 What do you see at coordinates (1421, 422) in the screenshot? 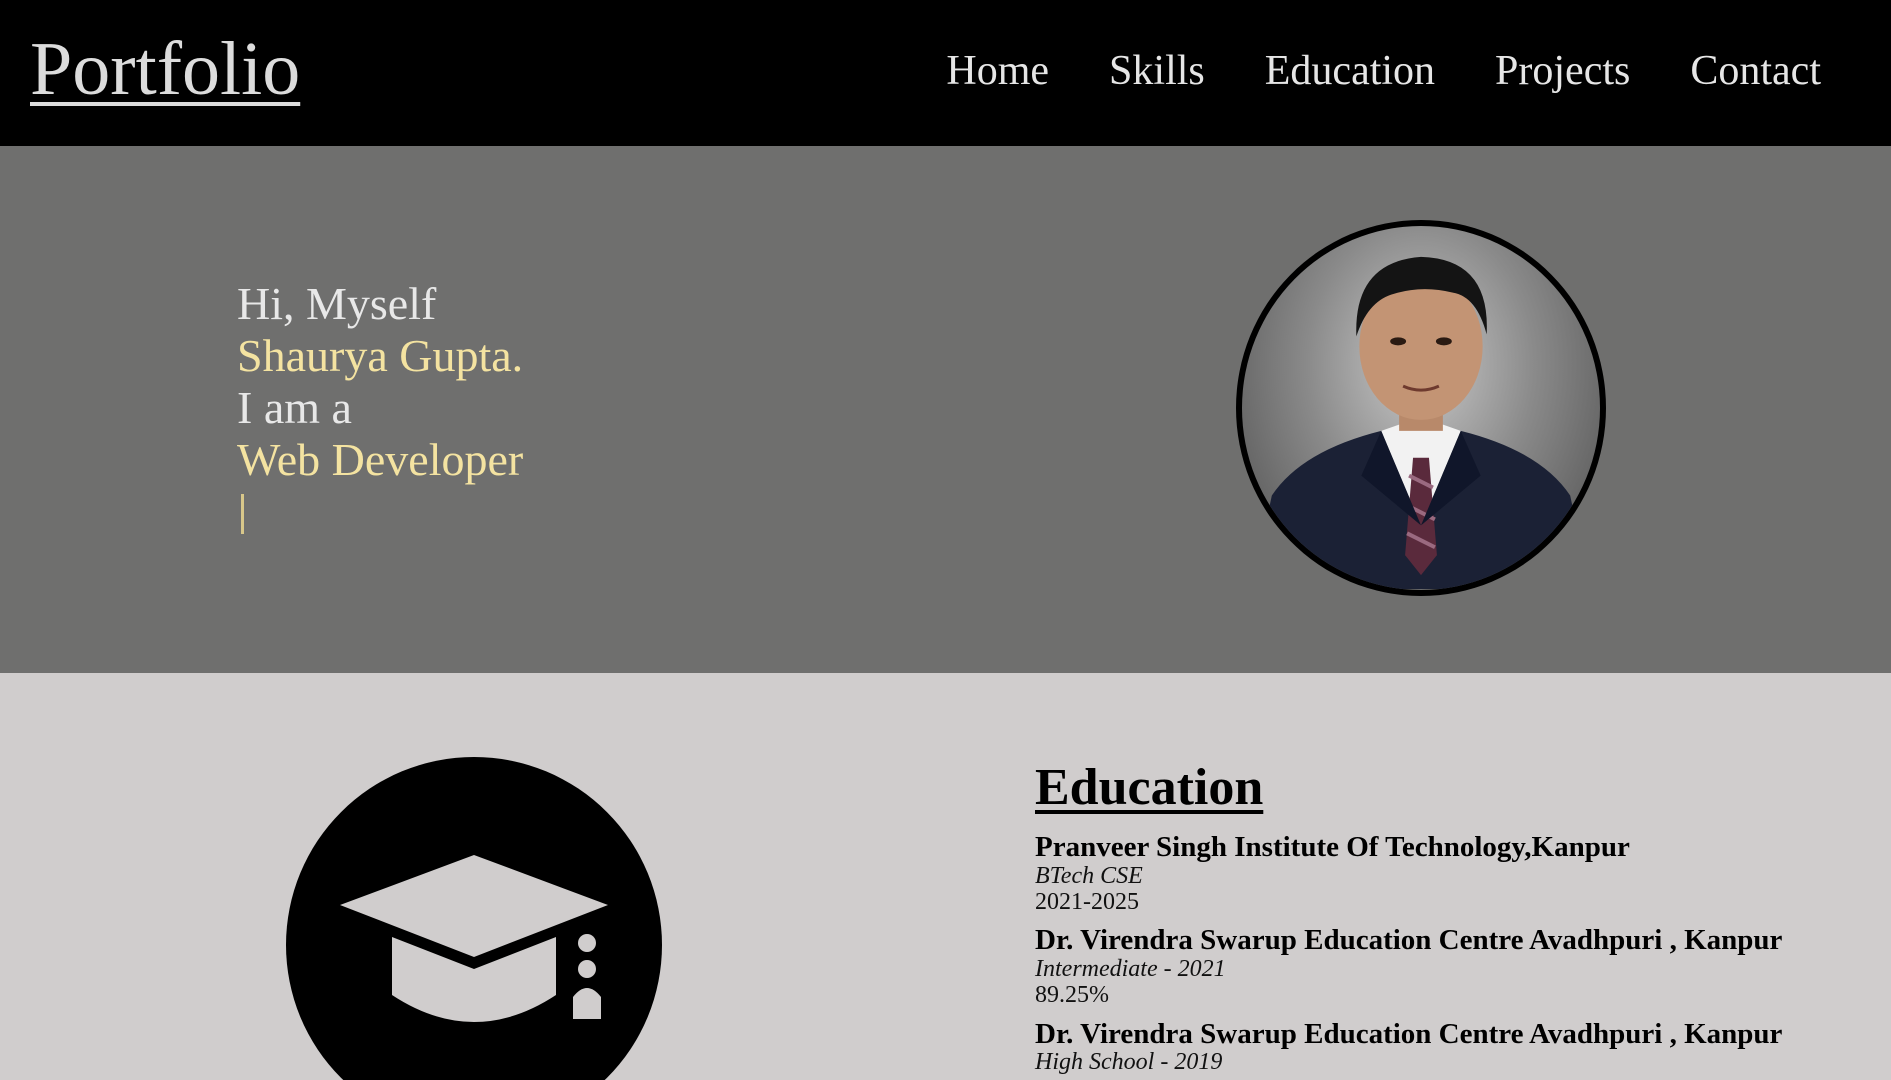
I see `profile-photo-illustration` at bounding box center [1421, 422].